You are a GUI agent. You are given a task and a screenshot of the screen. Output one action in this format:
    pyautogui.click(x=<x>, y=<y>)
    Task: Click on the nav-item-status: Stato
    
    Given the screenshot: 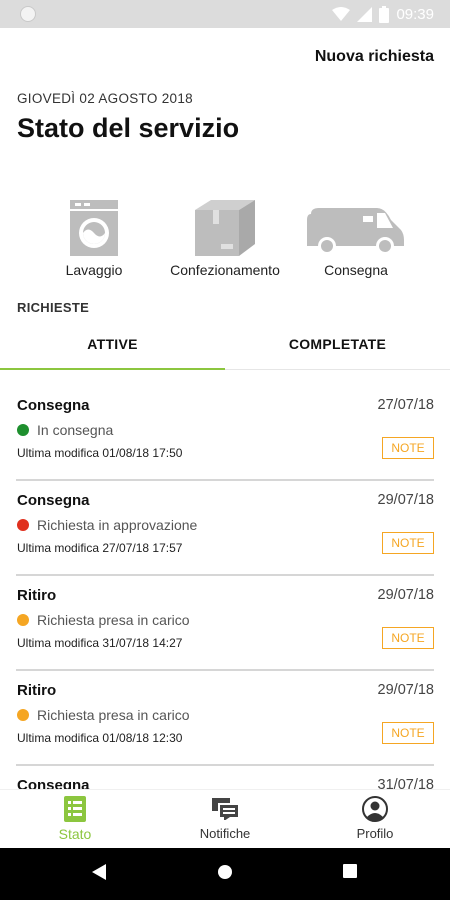 What is the action you would take?
    pyautogui.click(x=75, y=819)
    